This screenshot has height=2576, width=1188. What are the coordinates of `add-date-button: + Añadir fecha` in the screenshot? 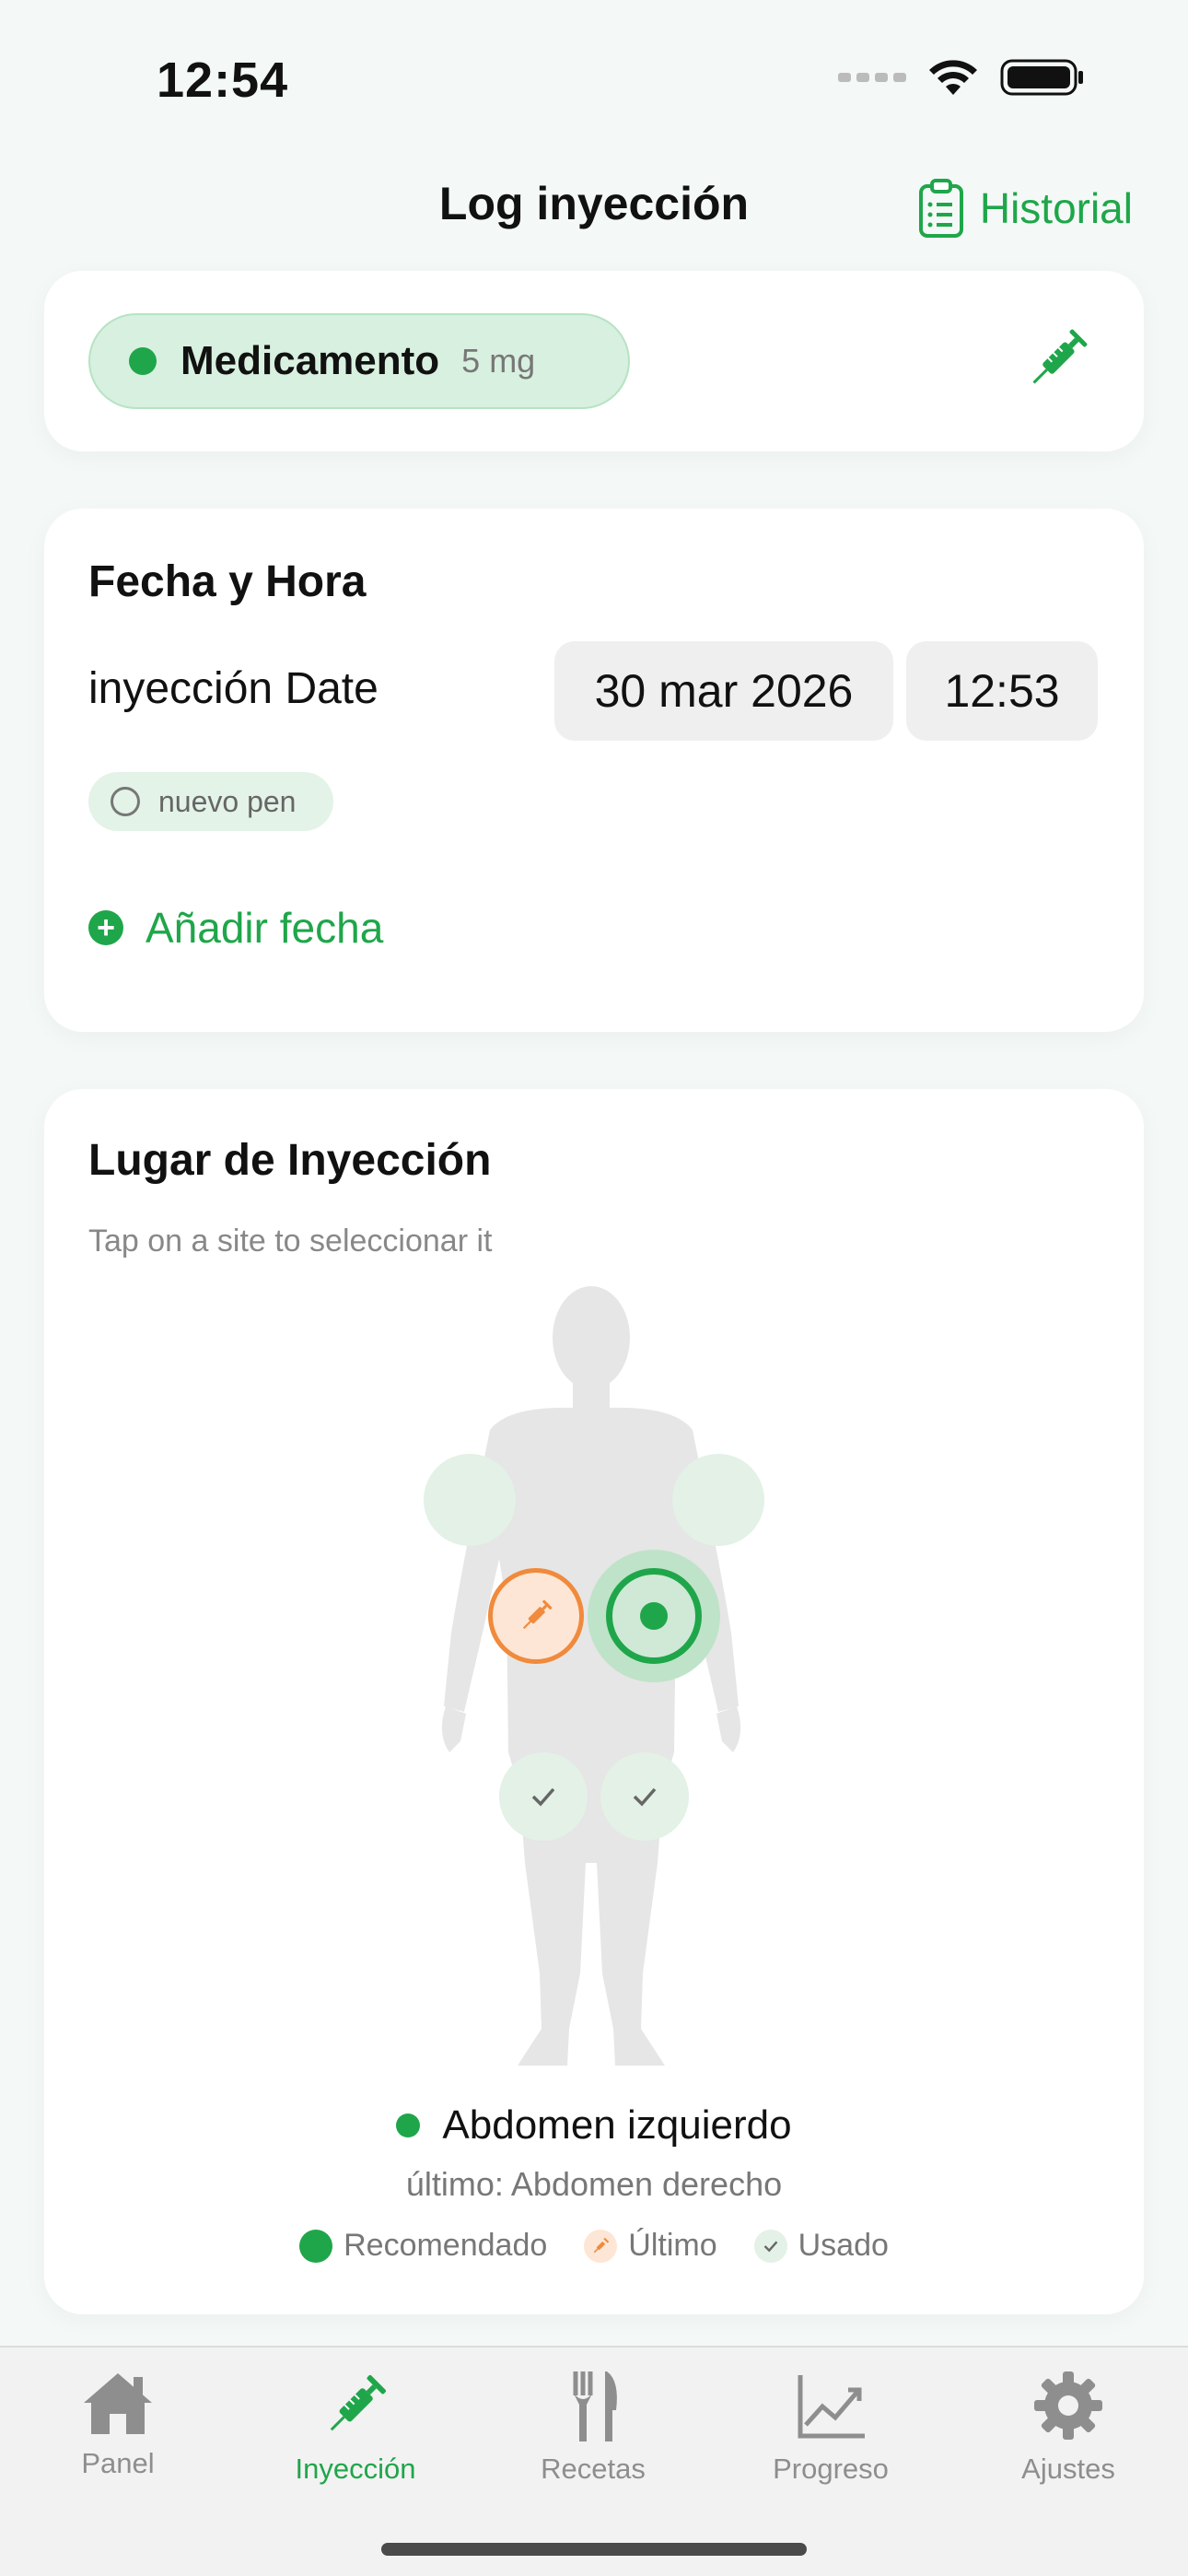 It's located at (235, 928).